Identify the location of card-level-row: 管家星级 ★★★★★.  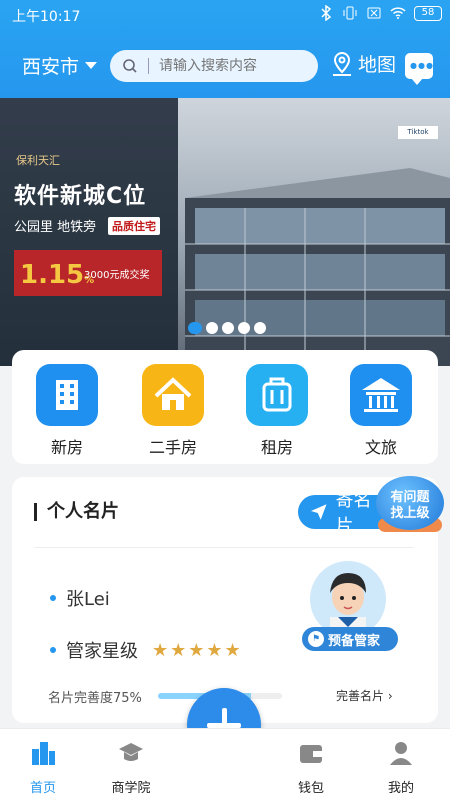
(146, 650).